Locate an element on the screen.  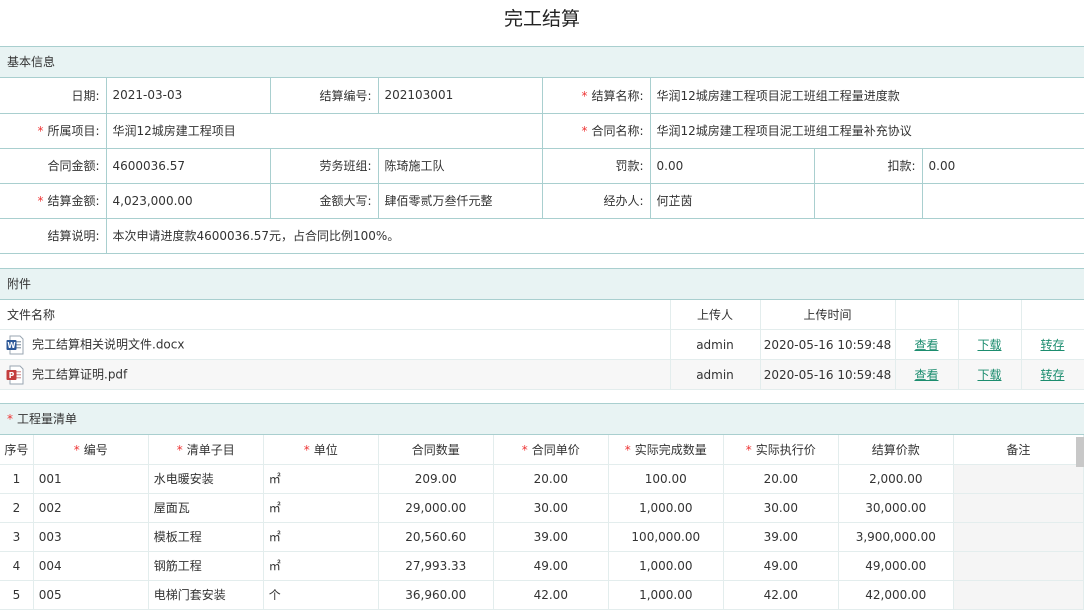
table-row: 1 001 水电暖安装㎡ 209.00 20.00 100.00 20.00 2,000.00 is located at coordinates (542, 479).